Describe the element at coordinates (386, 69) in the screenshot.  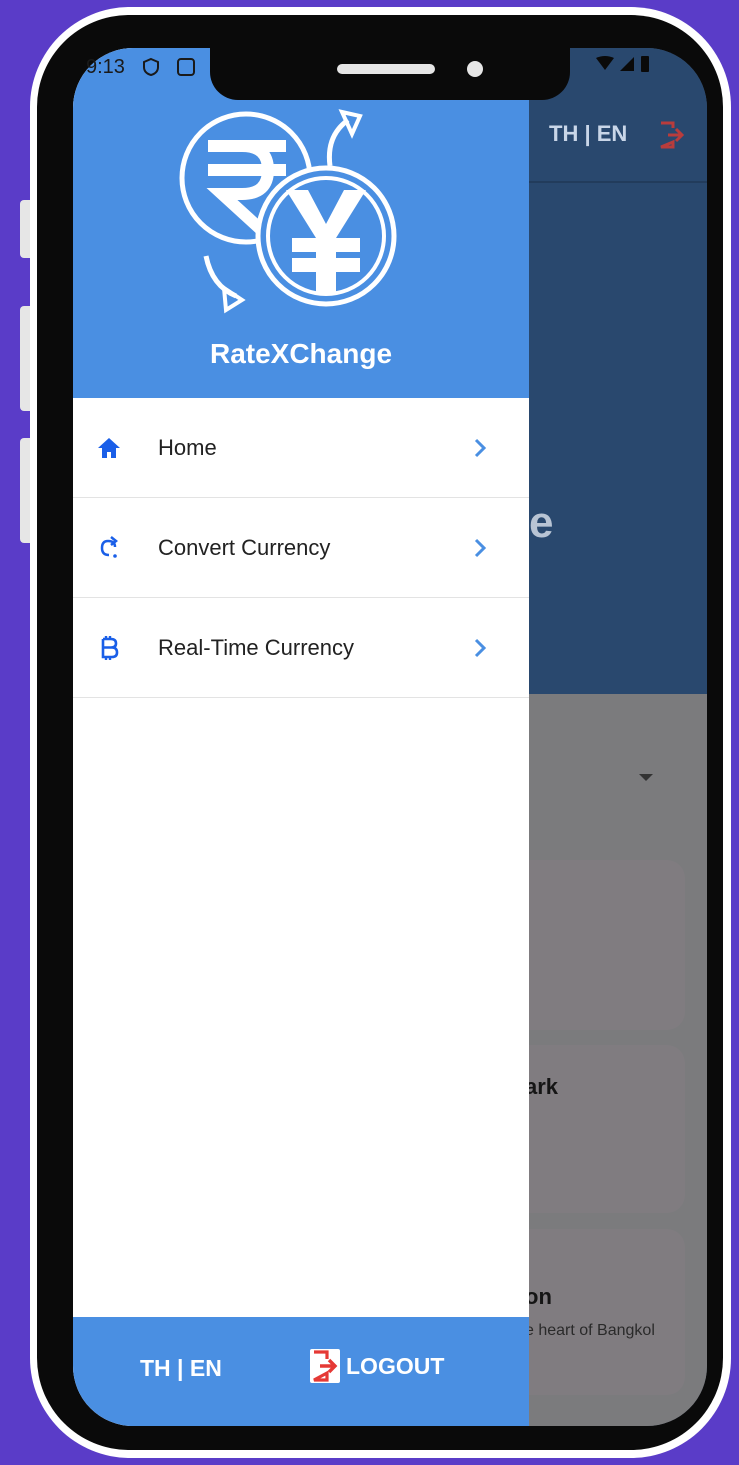
I see `phone-speaker` at that location.